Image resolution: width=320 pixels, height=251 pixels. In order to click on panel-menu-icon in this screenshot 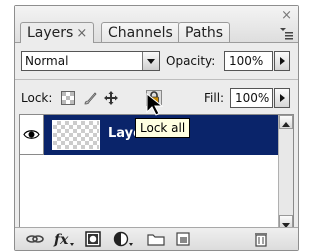, I will do `click(286, 33)`.